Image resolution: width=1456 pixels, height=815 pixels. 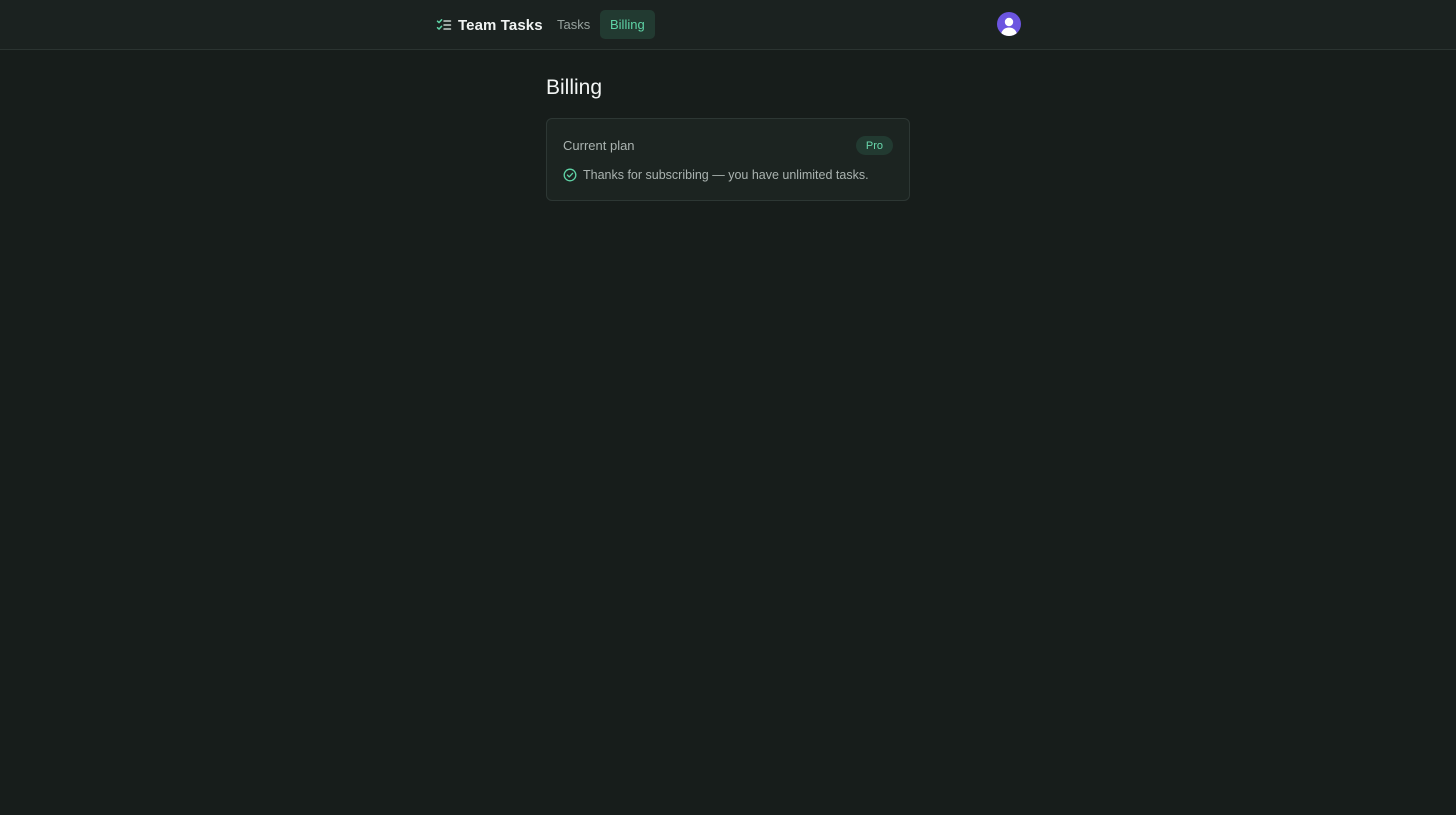 I want to click on app-name: Team Tasks, so click(x=500, y=25).